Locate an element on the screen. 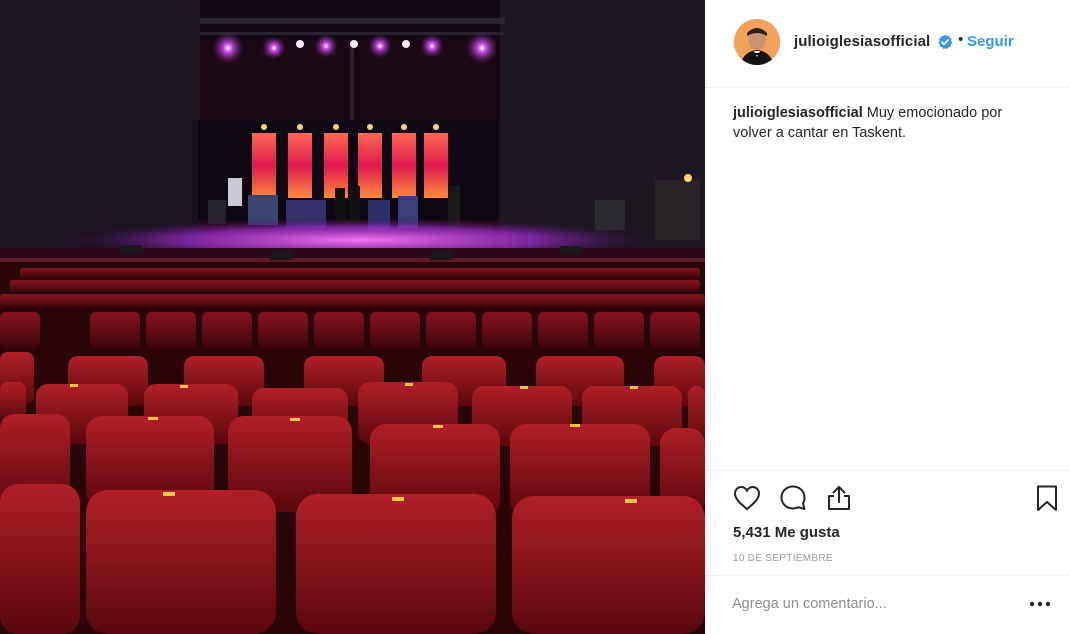  comment-input is located at coordinates (867, 604).